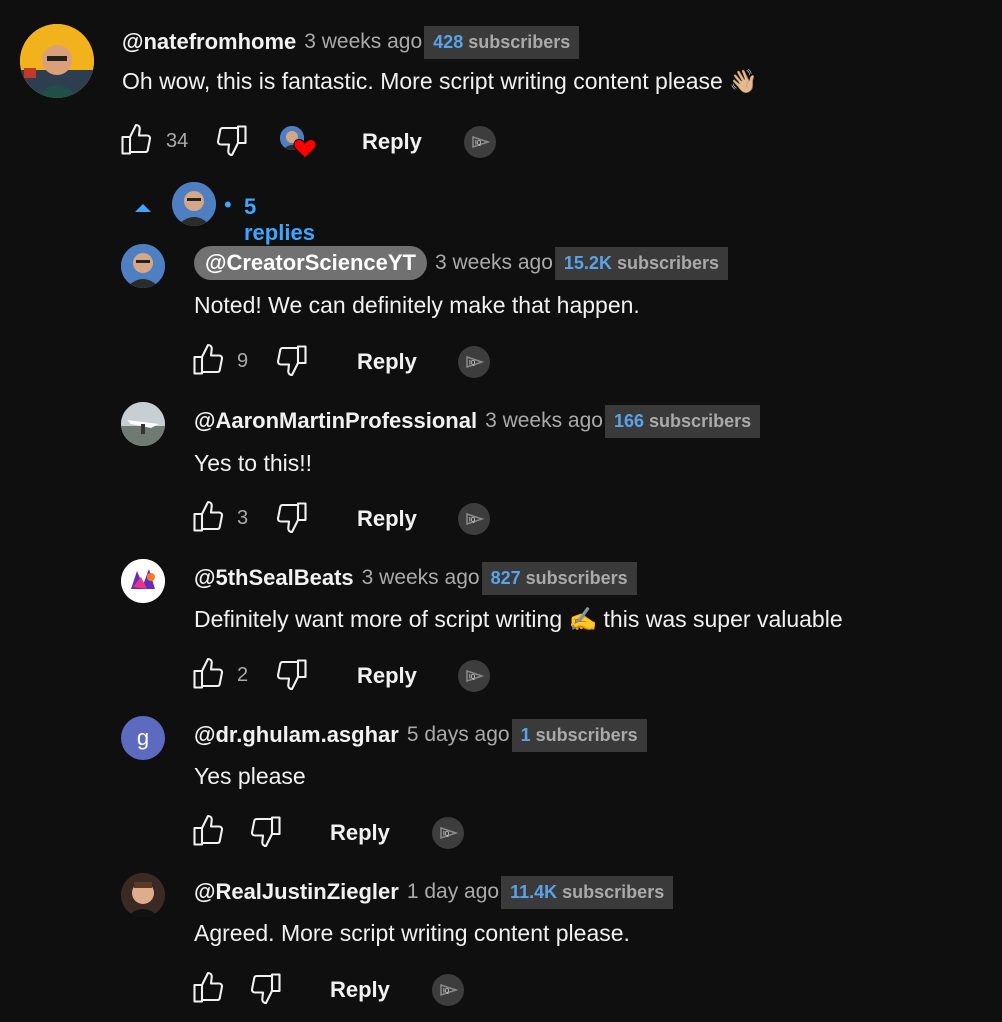 This screenshot has height=1022, width=1002. Describe the element at coordinates (350, 362) in the screenshot. I see `reply-actions: 9 Reply IQ` at that location.